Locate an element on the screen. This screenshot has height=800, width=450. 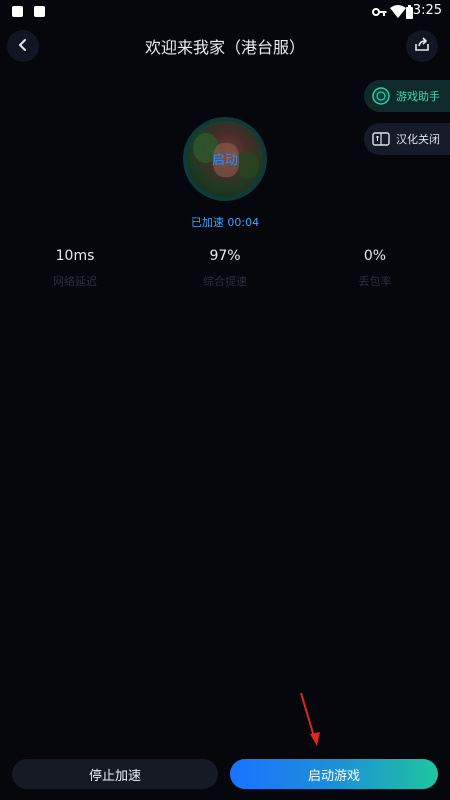
annotation-arrow is located at coordinates (310, 719).